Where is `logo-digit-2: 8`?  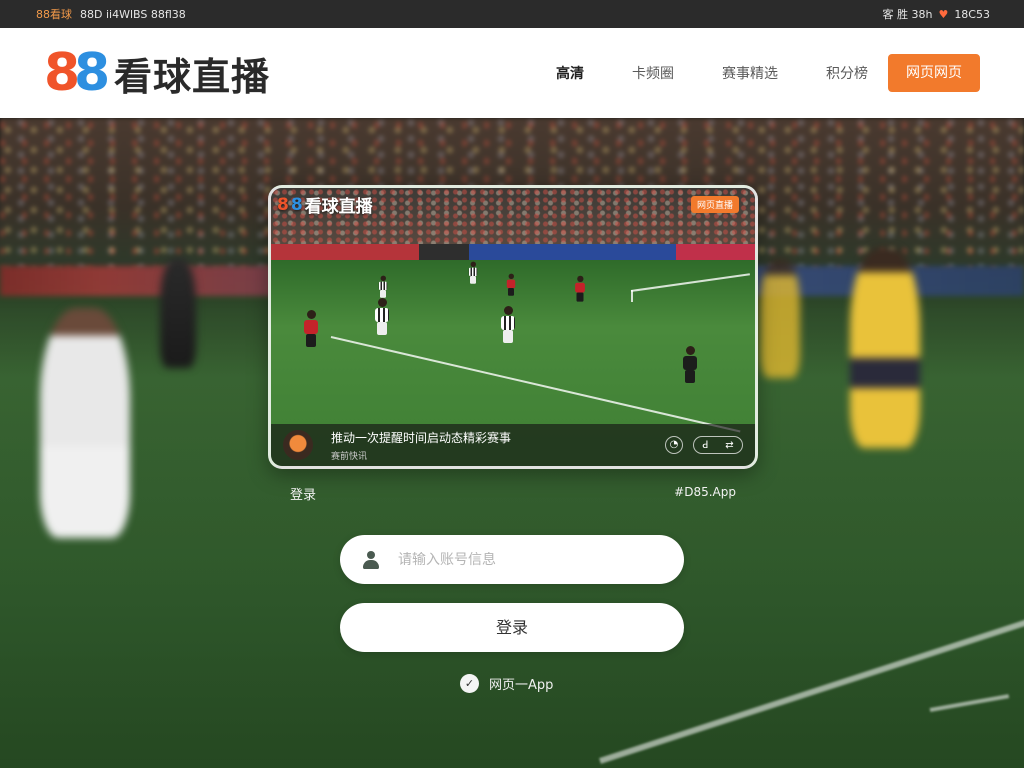 logo-digit-2: 8 is located at coordinates (92, 73).